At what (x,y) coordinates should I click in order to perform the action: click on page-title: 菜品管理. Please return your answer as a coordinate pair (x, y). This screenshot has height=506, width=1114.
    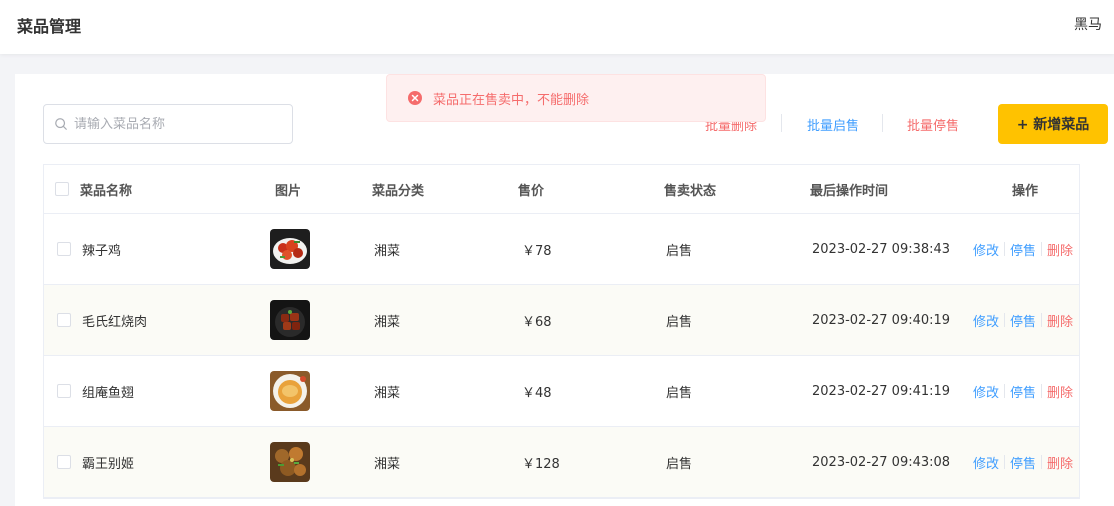
    Looking at the image, I should click on (49, 26).